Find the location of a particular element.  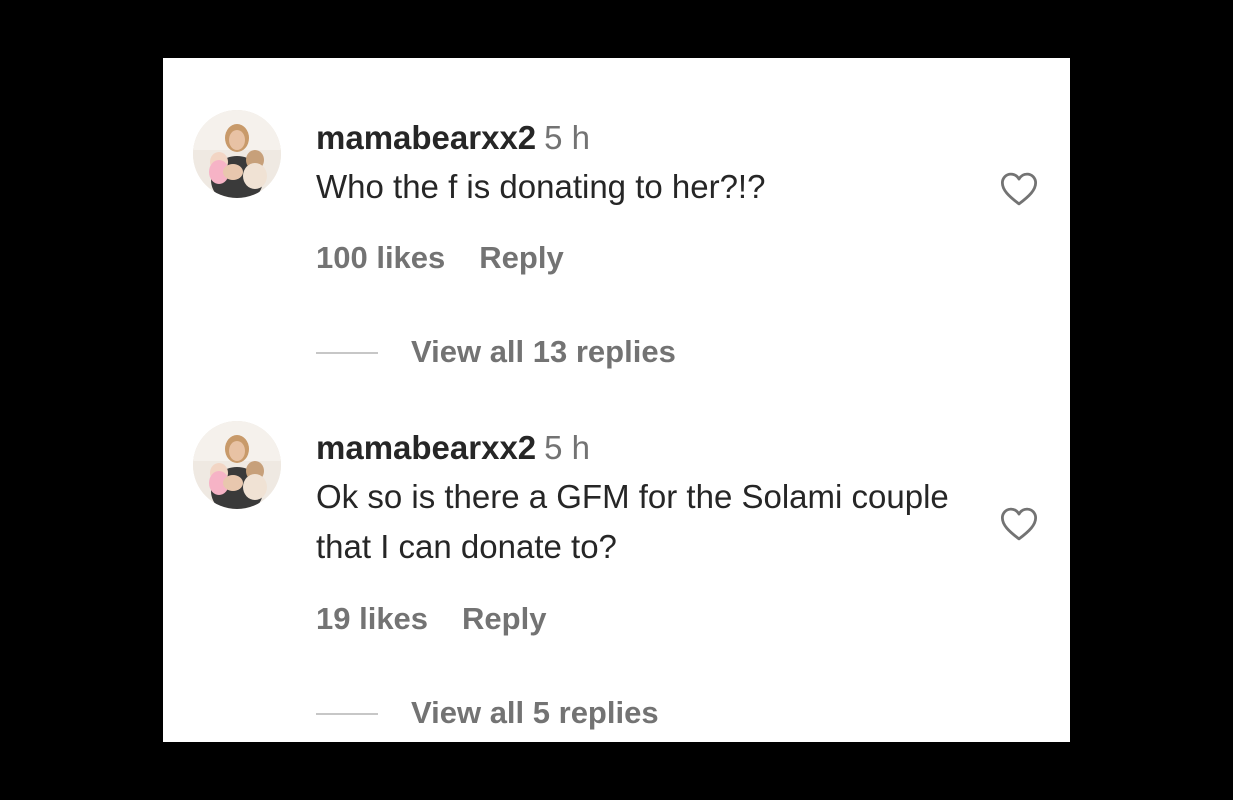

view-replies-label: View all 13 replies is located at coordinates (543, 351).